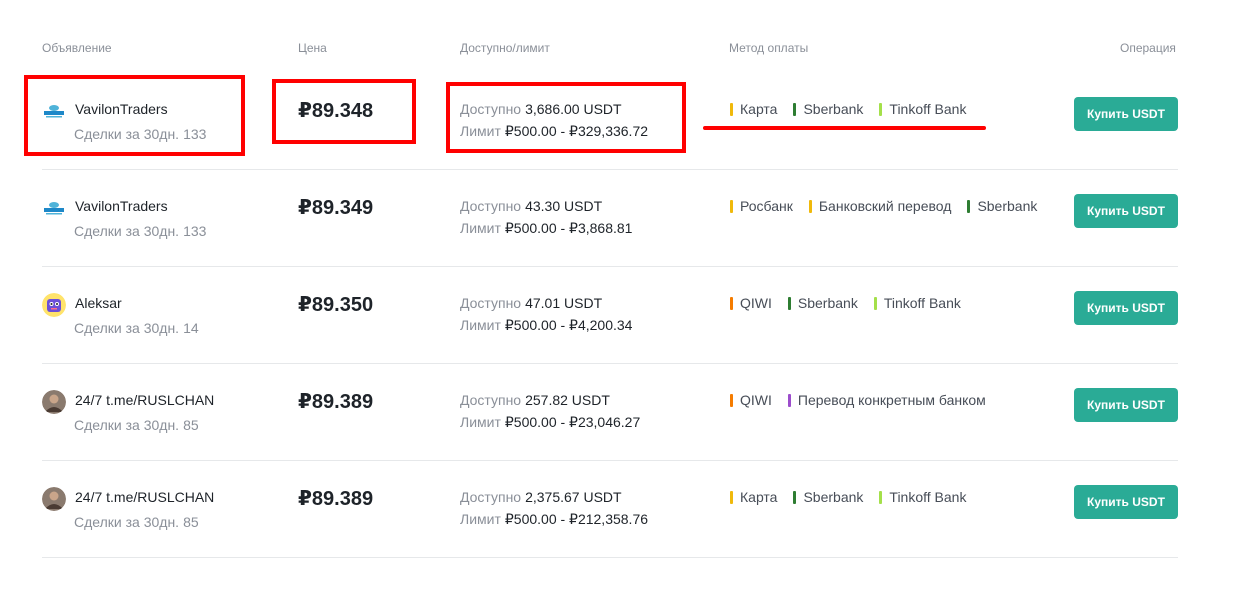 The height and width of the screenshot is (593, 1242). What do you see at coordinates (564, 206) in the screenshot?
I see `available-value: 43.30 USDT` at bounding box center [564, 206].